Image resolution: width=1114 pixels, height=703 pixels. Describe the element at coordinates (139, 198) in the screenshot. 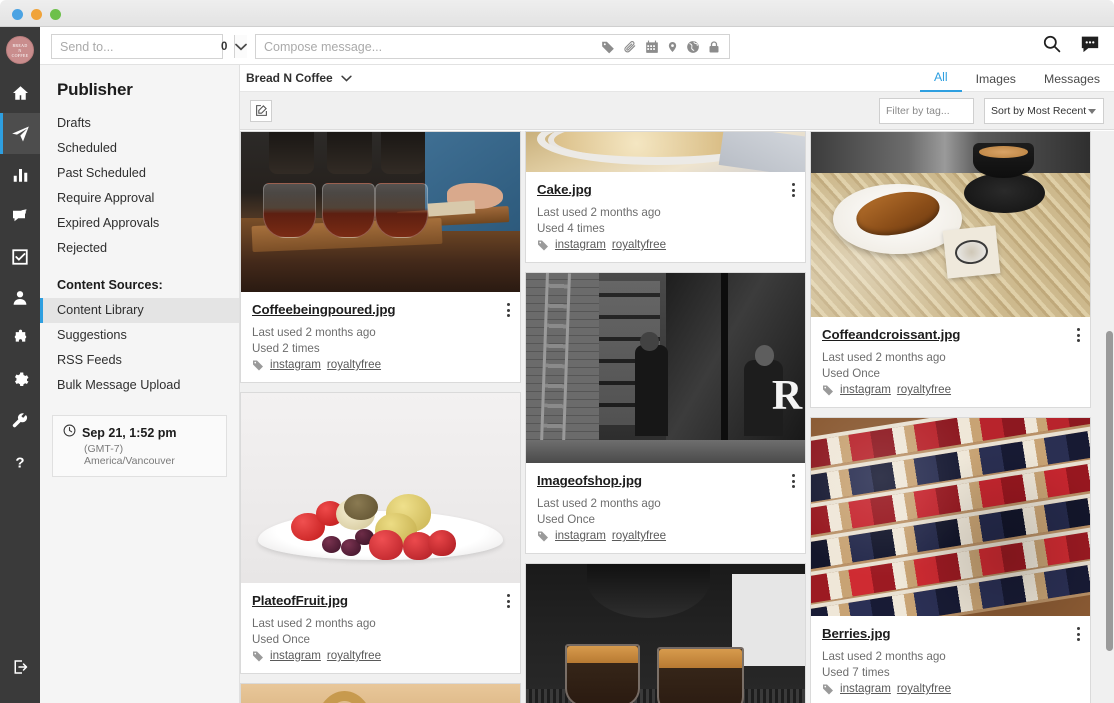

I see `sidebar-item-require-approval: Require Approval` at that location.